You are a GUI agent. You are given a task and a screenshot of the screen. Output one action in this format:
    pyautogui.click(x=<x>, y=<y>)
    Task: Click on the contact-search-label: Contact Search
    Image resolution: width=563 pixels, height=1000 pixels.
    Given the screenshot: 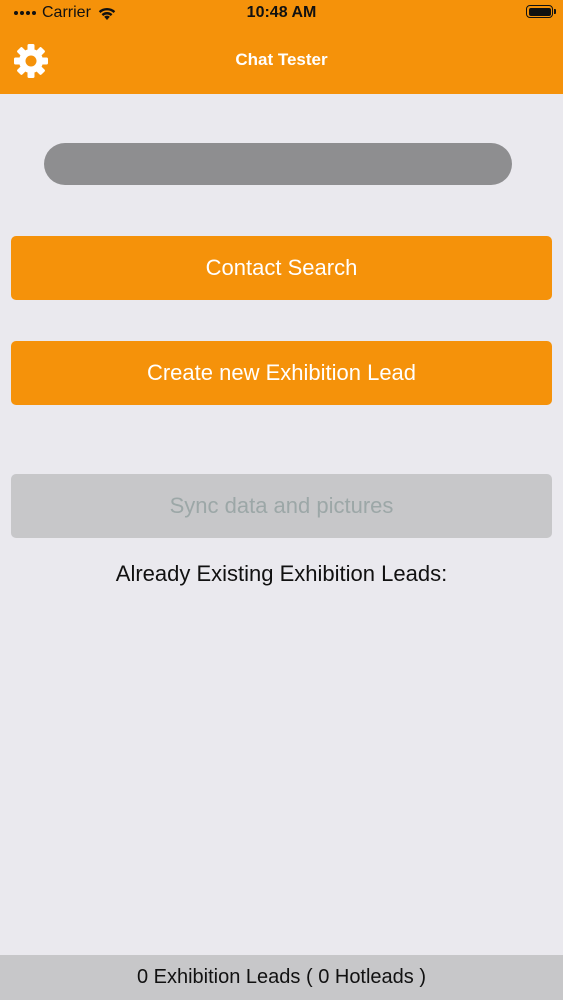 What is the action you would take?
    pyautogui.click(x=281, y=267)
    